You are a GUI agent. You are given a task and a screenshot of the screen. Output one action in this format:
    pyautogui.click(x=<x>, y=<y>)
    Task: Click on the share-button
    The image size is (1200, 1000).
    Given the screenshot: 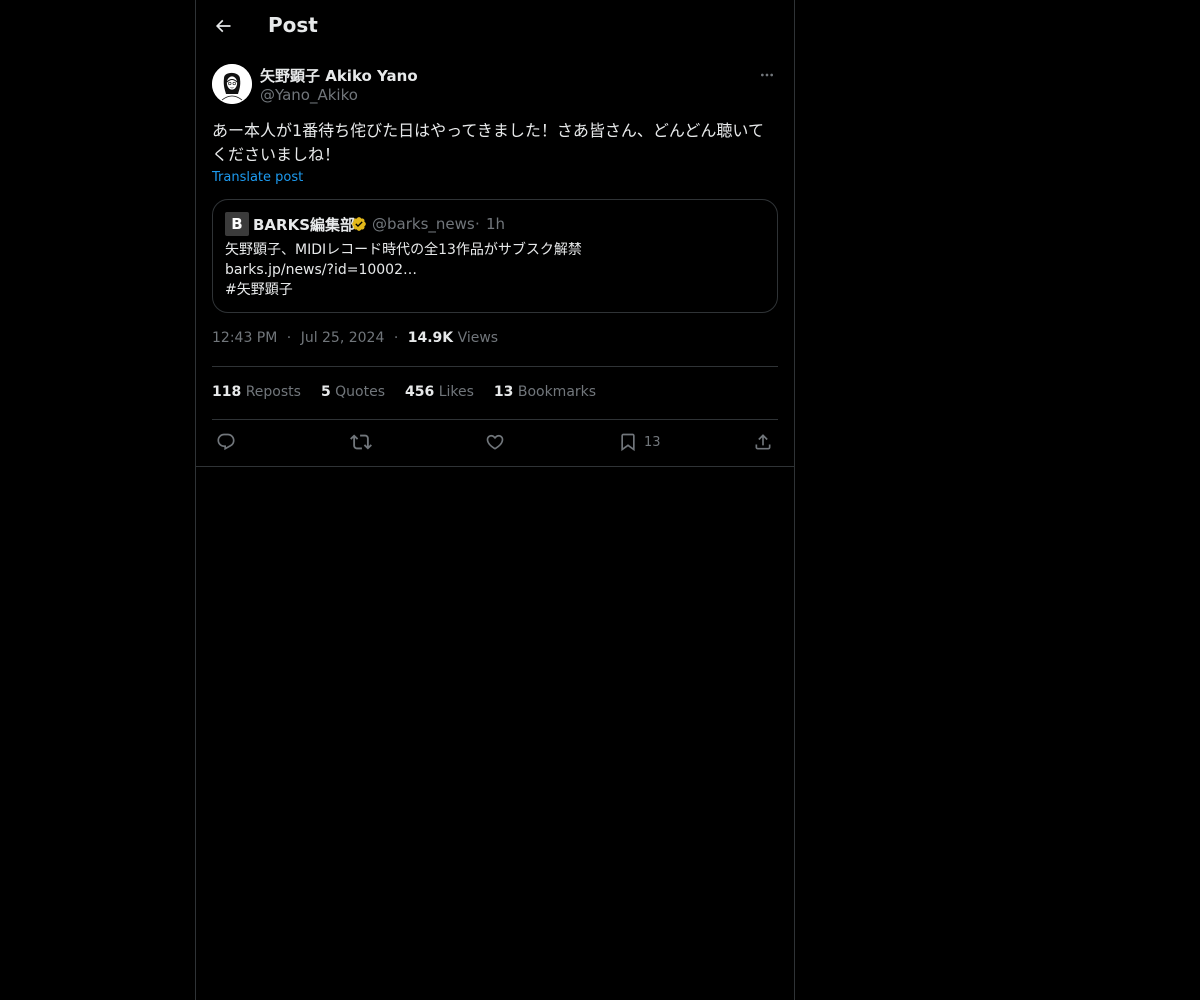 What is the action you would take?
    pyautogui.click(x=763, y=442)
    